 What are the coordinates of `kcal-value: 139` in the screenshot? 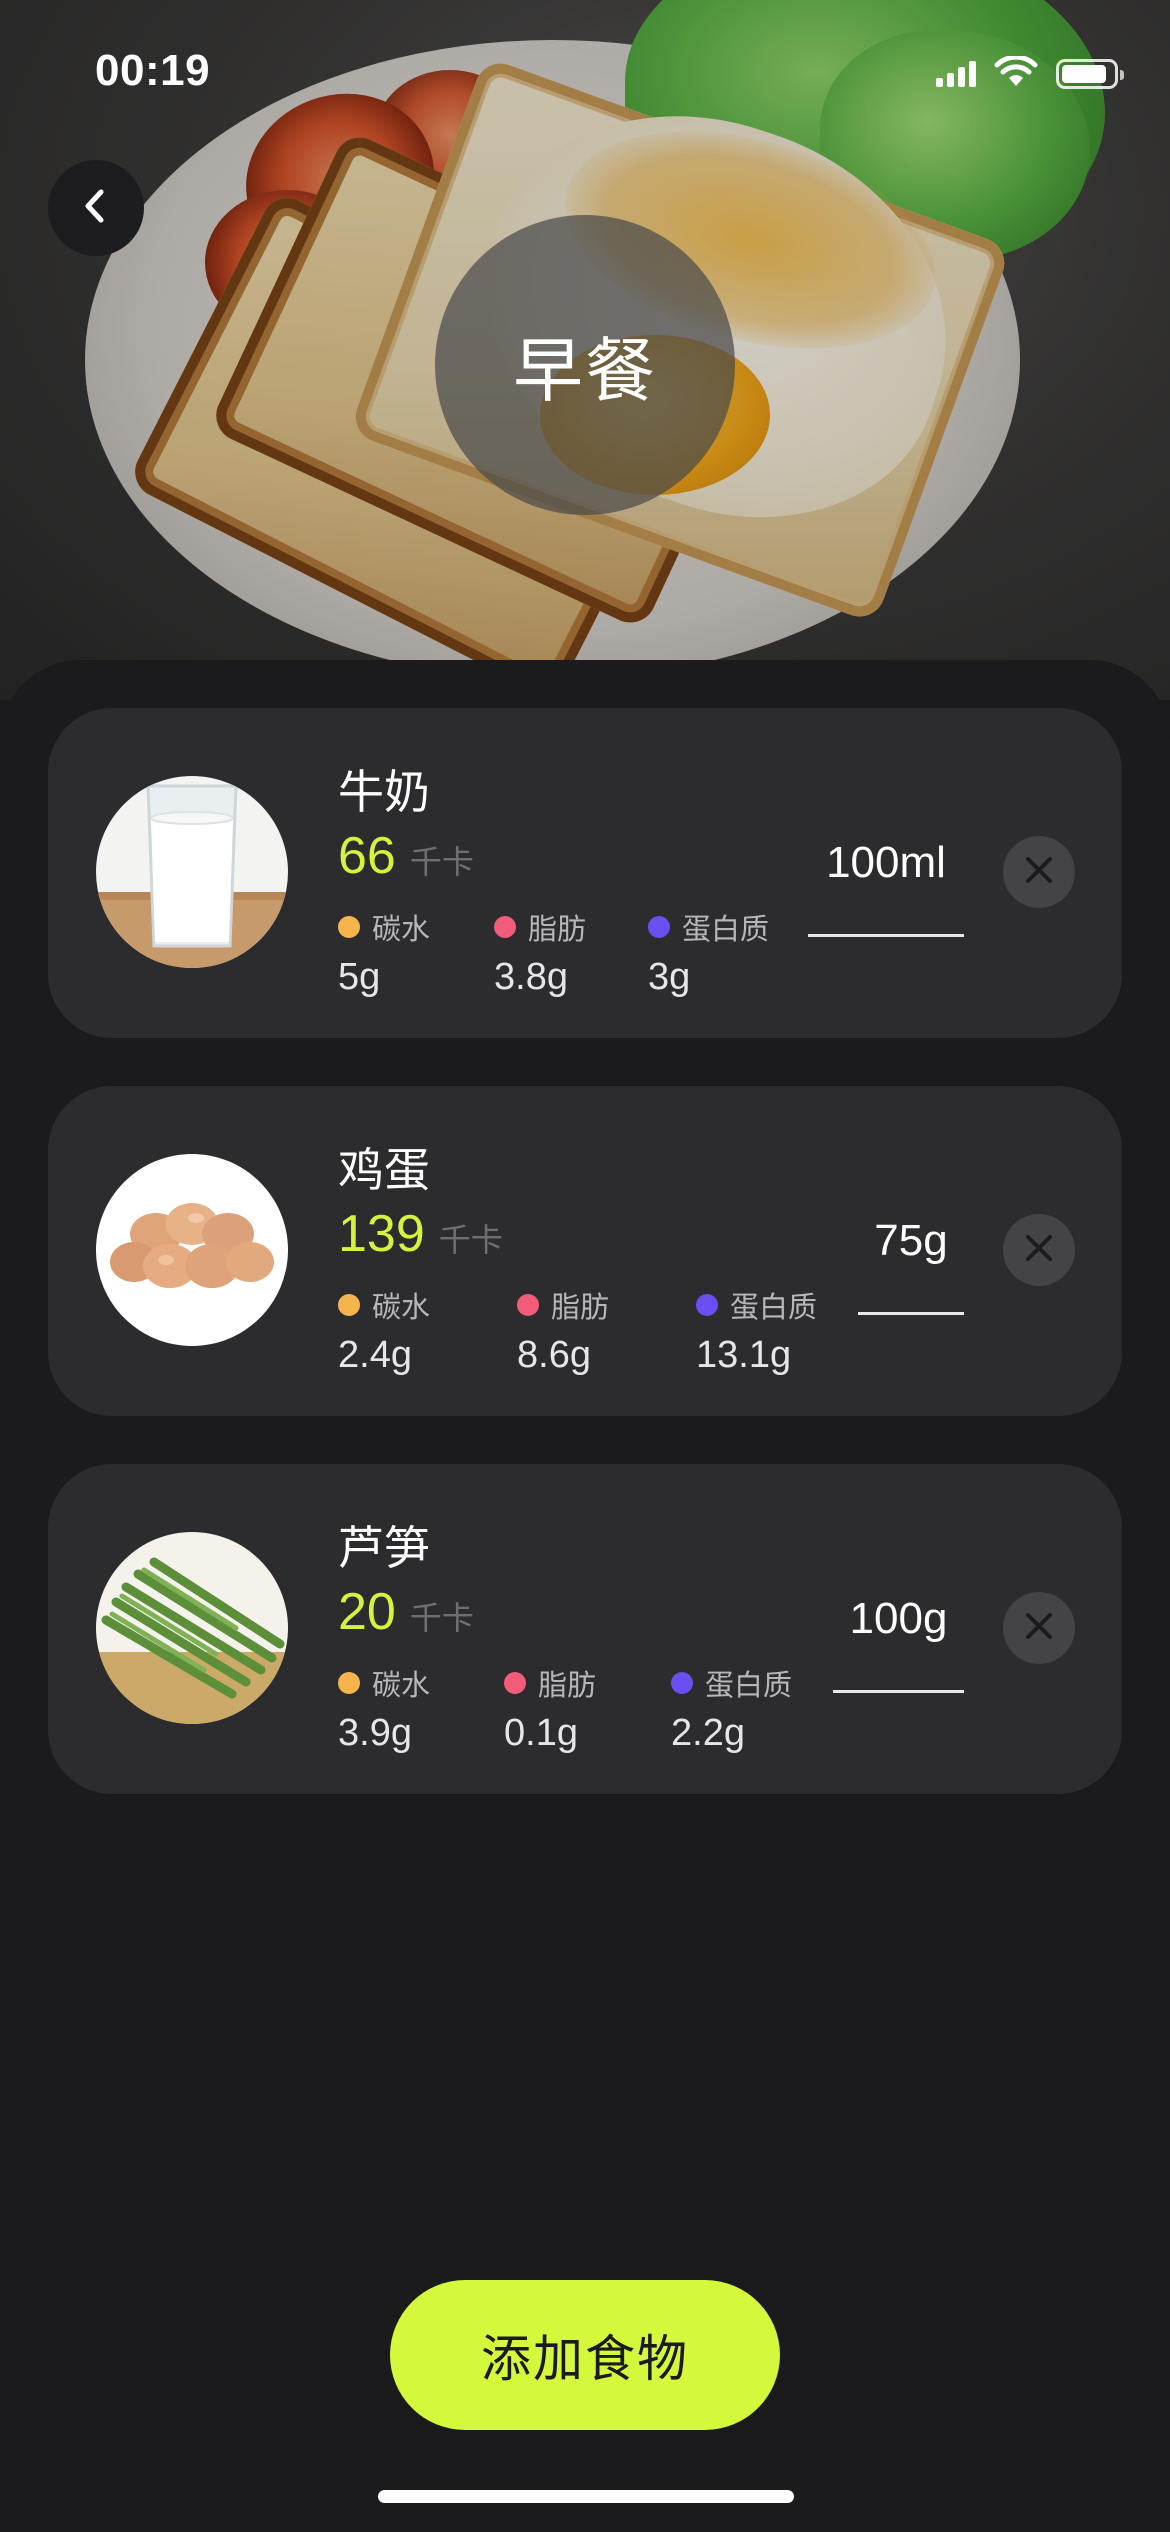 It's located at (381, 1234).